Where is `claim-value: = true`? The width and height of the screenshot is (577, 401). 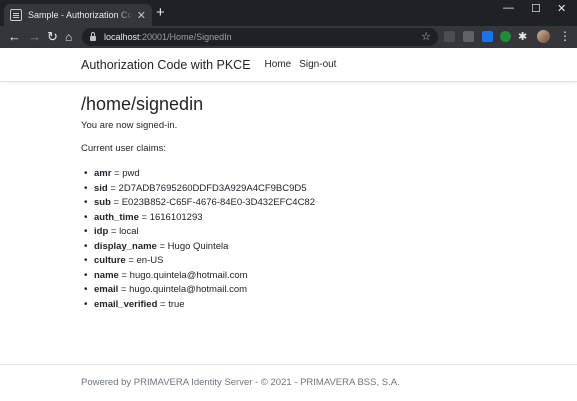
claim-value: = true is located at coordinates (171, 304).